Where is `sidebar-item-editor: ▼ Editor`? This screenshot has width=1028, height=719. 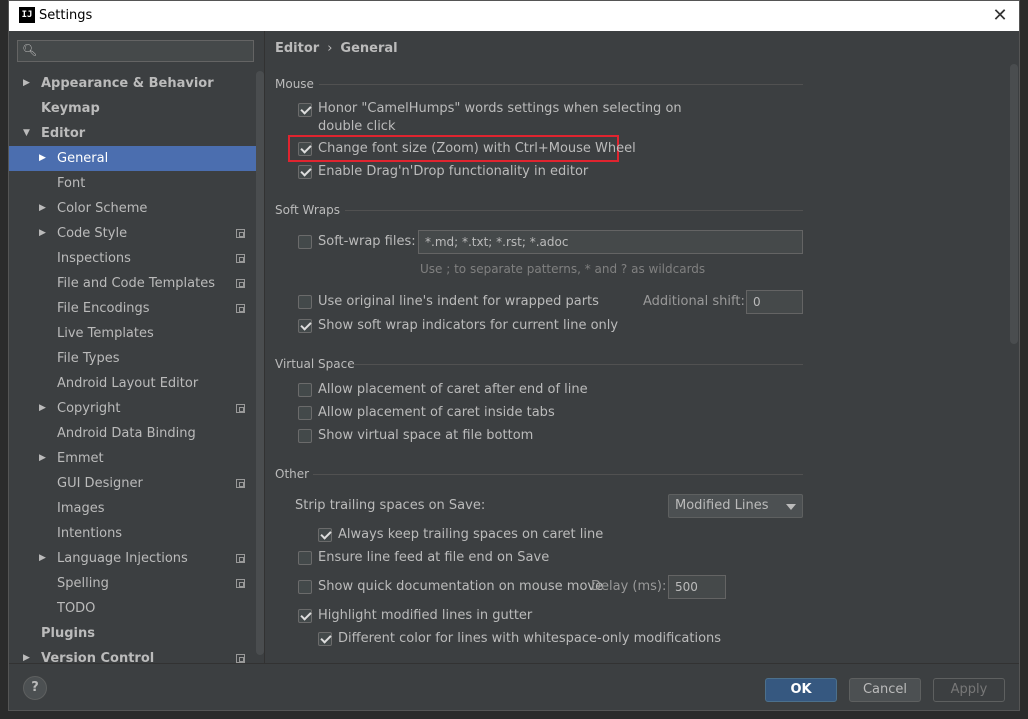
sidebar-item-editor: ▼ Editor is located at coordinates (136, 133).